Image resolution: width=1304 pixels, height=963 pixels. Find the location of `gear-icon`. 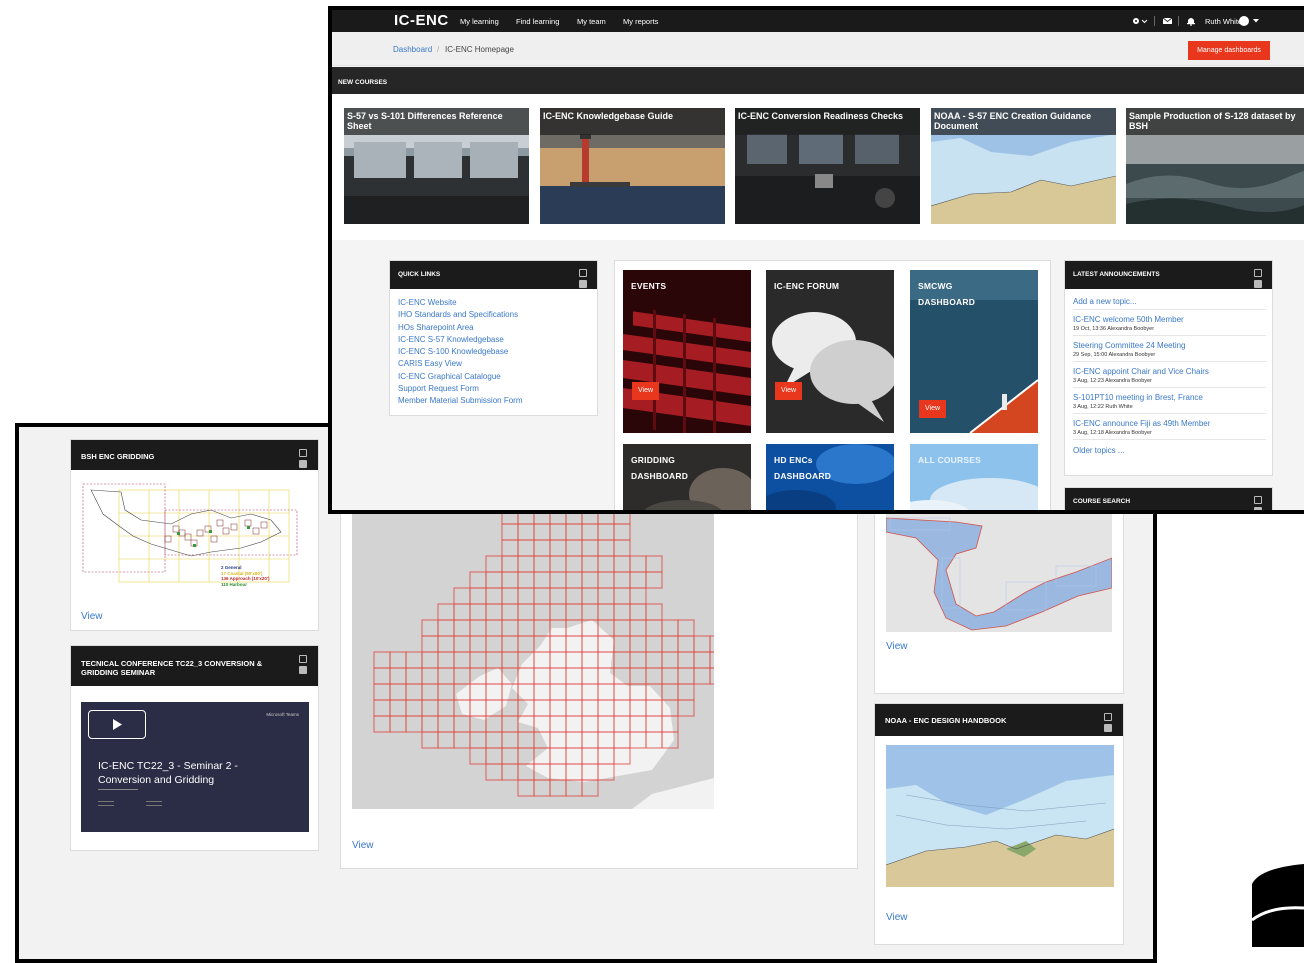

gear-icon is located at coordinates (1140, 21).